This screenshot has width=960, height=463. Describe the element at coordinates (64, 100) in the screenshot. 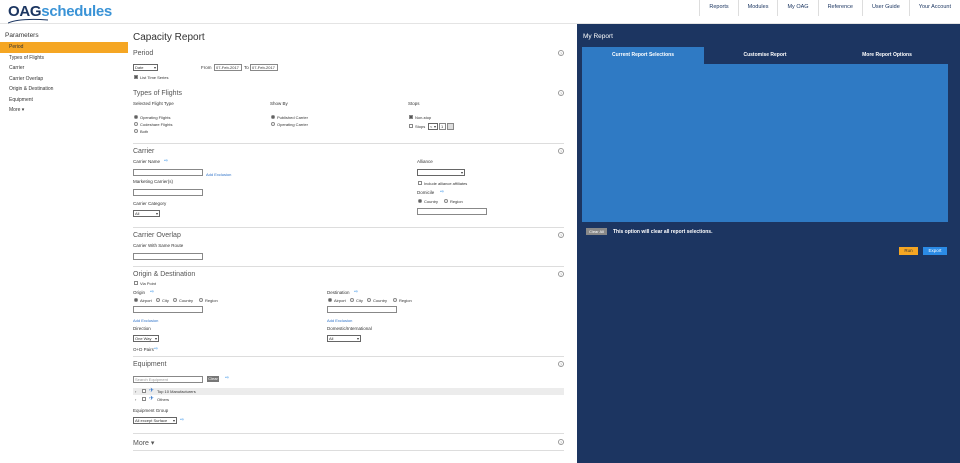

I see `sidebar-item-equipment: Equipment` at that location.